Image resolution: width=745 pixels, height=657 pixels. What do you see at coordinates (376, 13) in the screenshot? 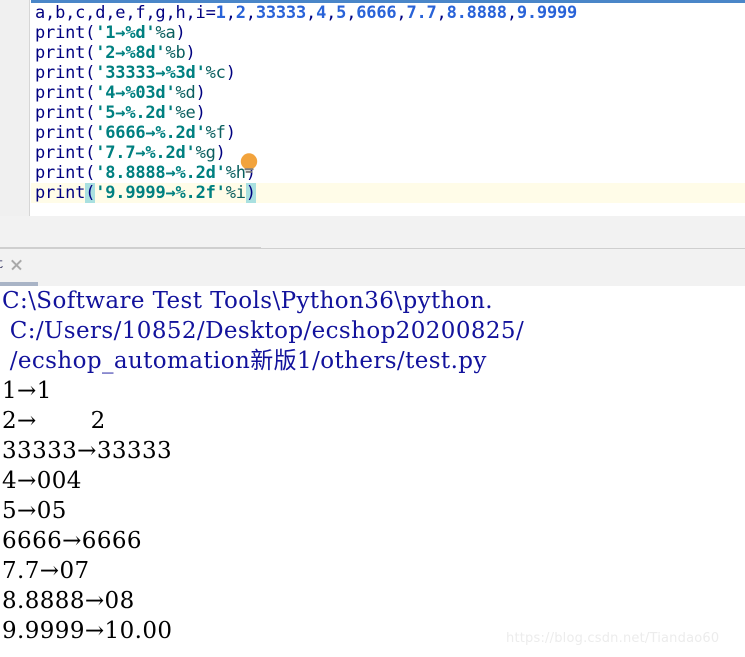
I see `code-token: 6666` at bounding box center [376, 13].